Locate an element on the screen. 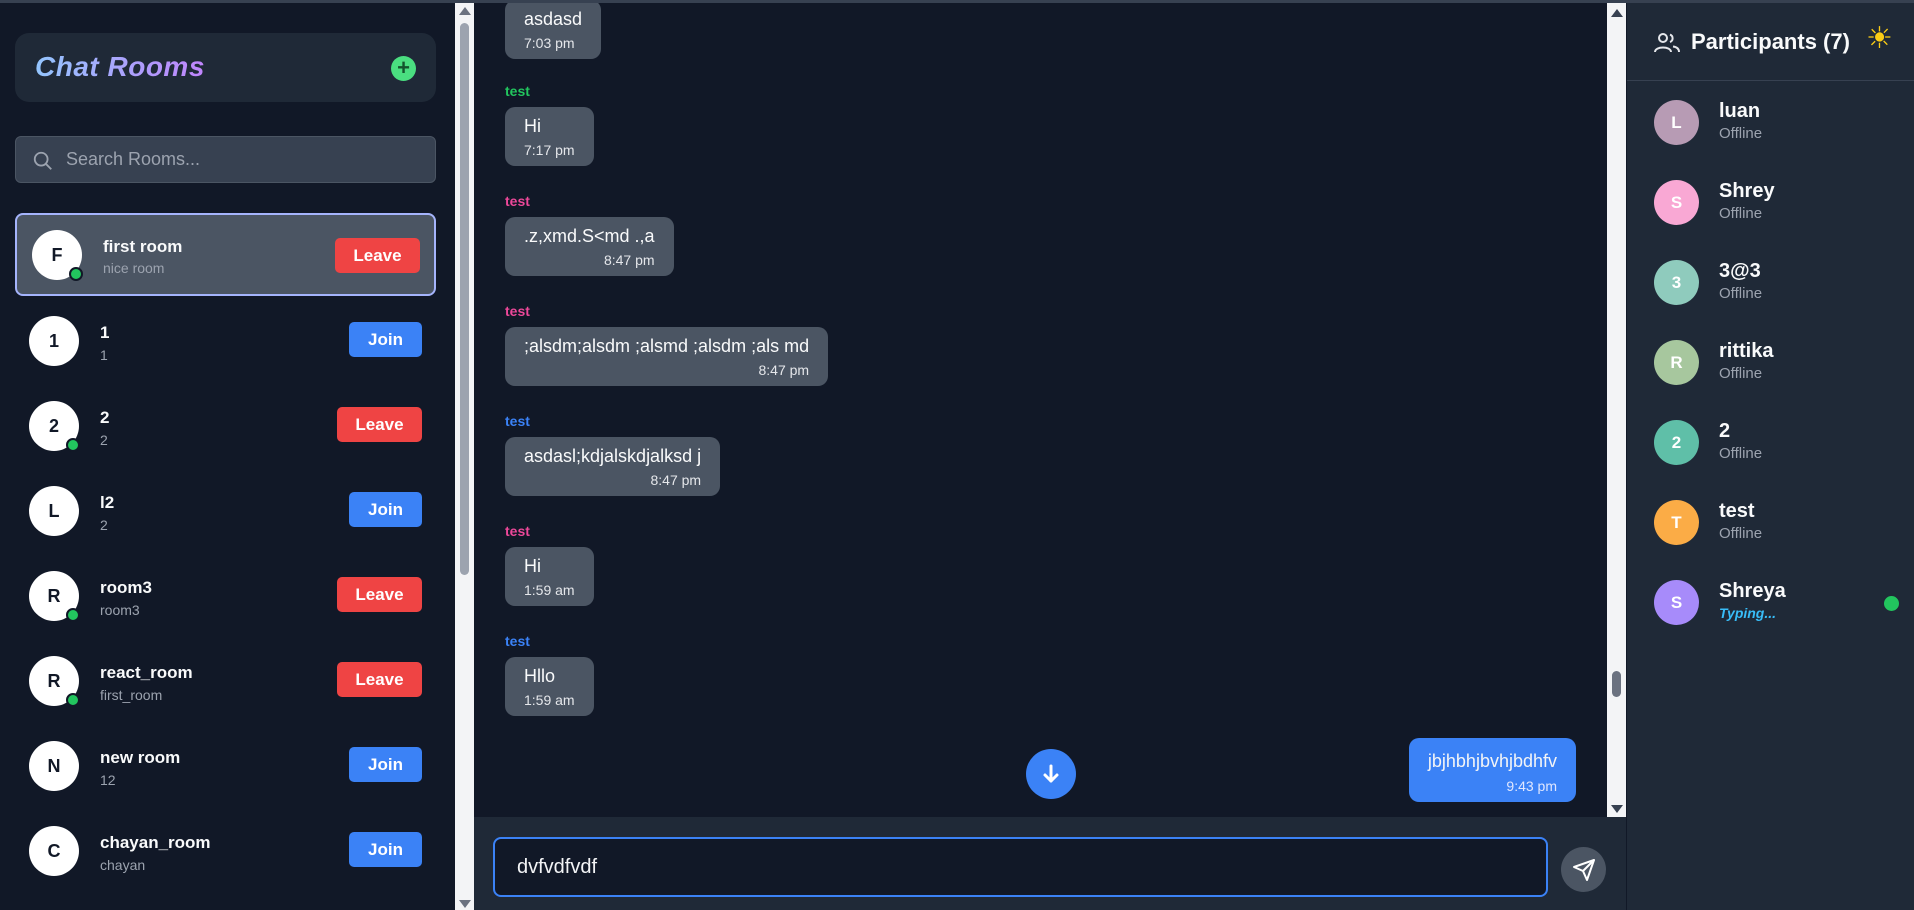 This screenshot has height=910, width=1914. message: test Hllo 1:59 am is located at coordinates (549, 674).